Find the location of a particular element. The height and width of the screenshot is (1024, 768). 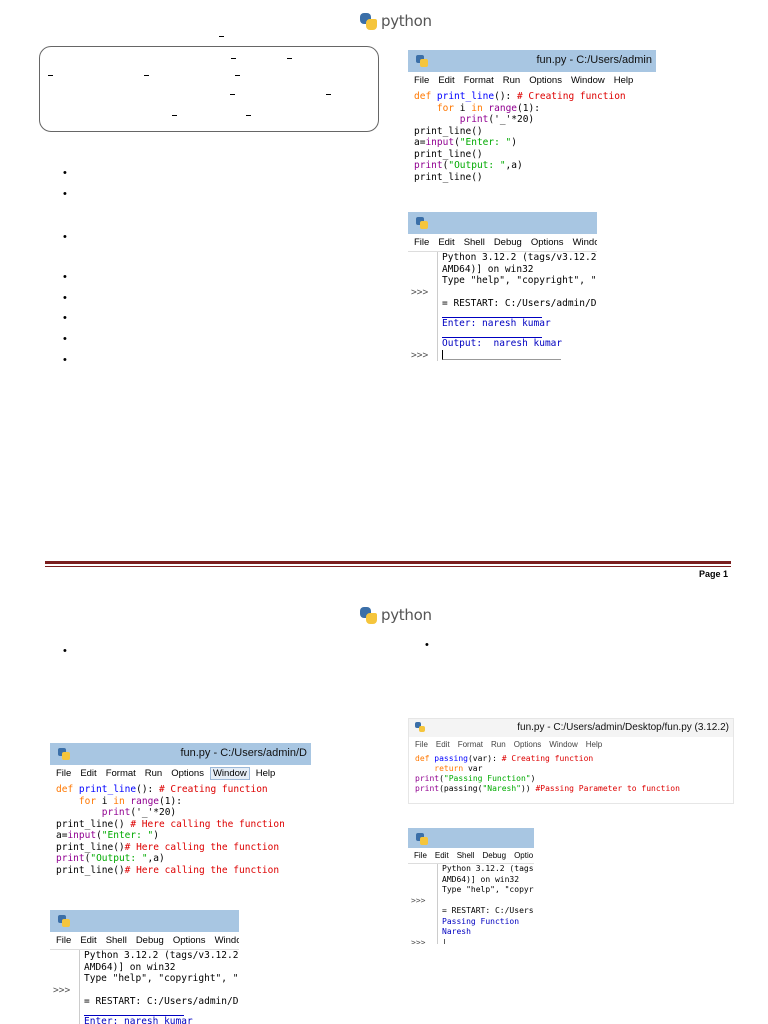

shell-menubar: File Edit Shell Debug Optio is located at coordinates (471, 855).